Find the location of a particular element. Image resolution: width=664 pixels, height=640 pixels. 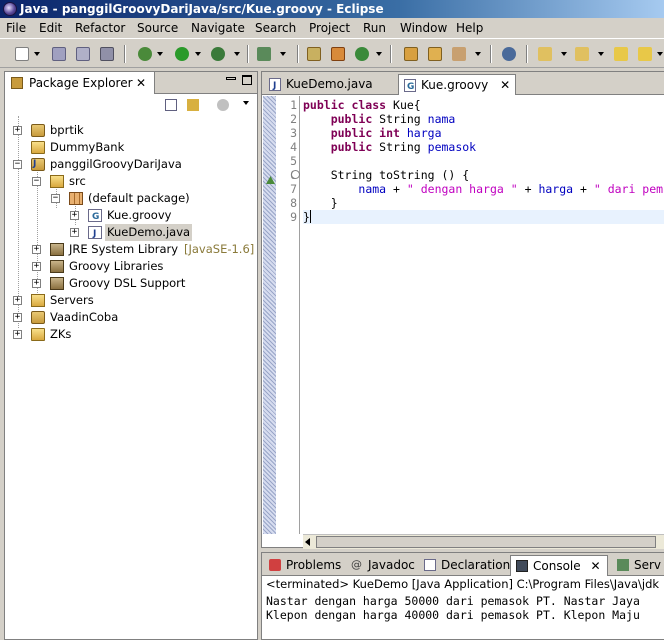

tab-declaration: Declaration is located at coordinates (464, 565).